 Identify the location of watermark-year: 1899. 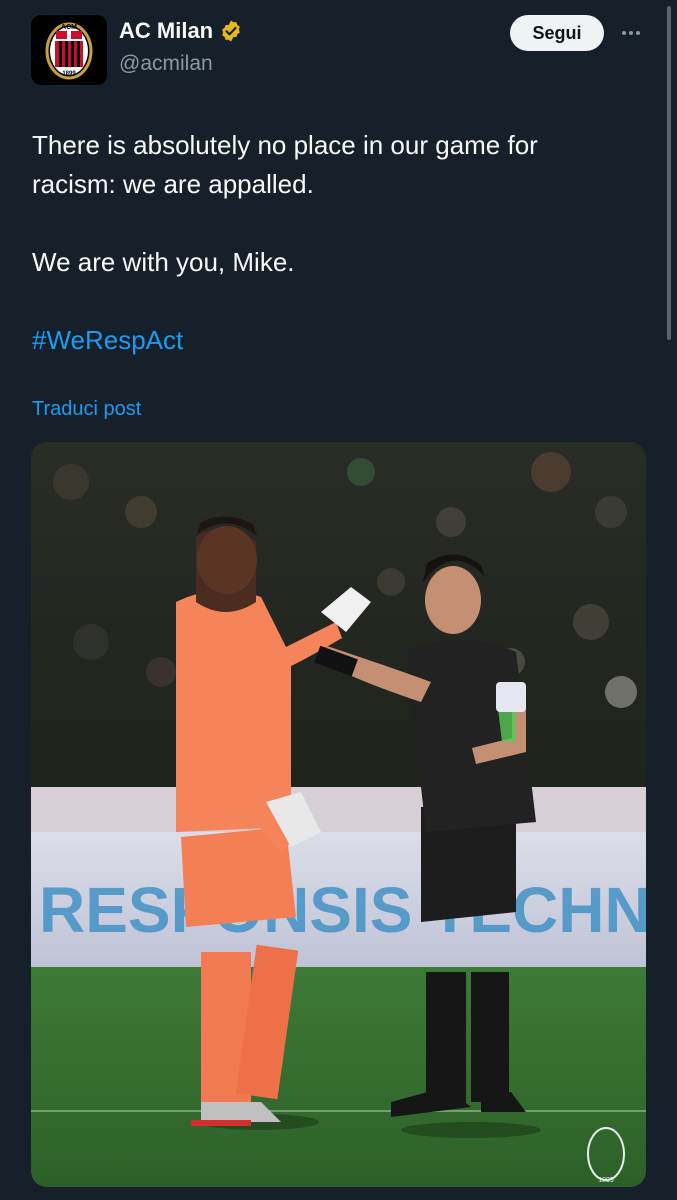
(606, 1180).